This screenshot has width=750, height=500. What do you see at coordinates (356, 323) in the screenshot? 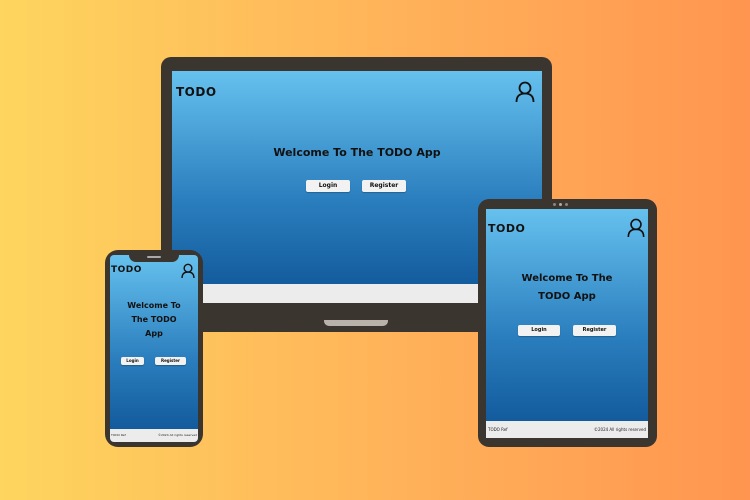
I see `laptop-hinge-notch` at bounding box center [356, 323].